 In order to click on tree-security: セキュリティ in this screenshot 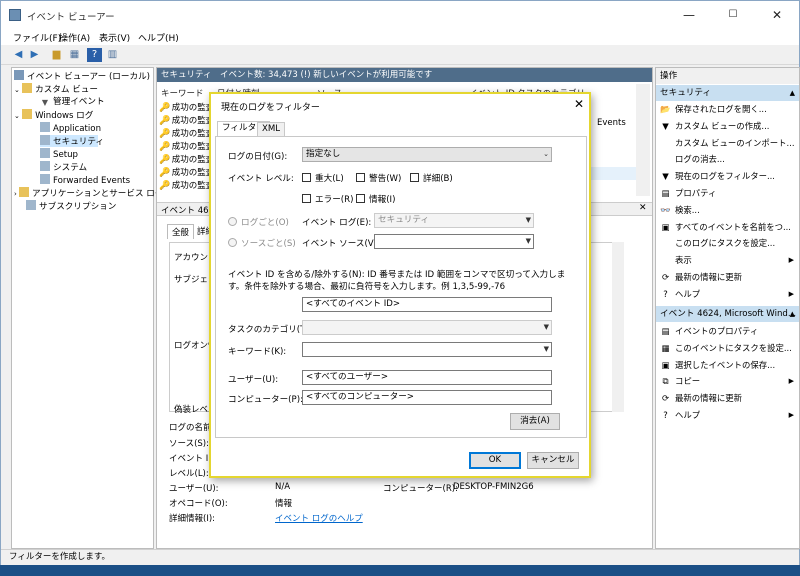, I will do `click(72, 141)`.